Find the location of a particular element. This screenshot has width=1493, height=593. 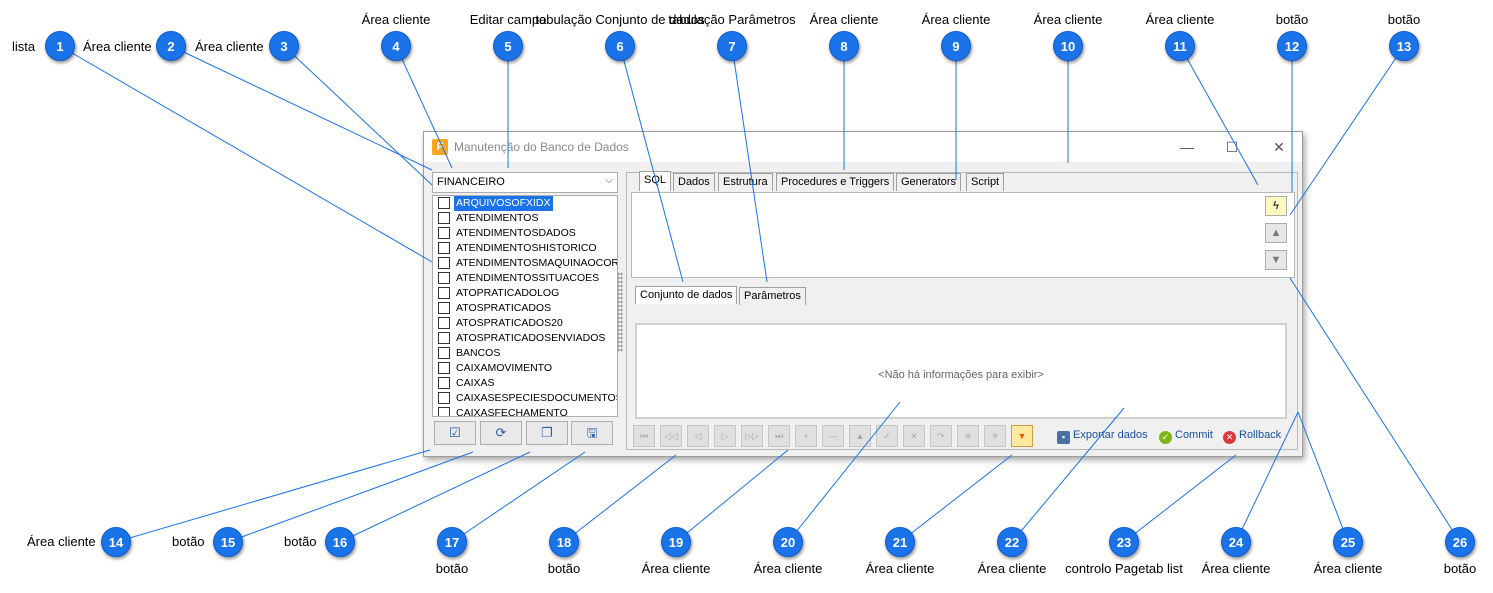

tab-dados: Dados is located at coordinates (694, 182).